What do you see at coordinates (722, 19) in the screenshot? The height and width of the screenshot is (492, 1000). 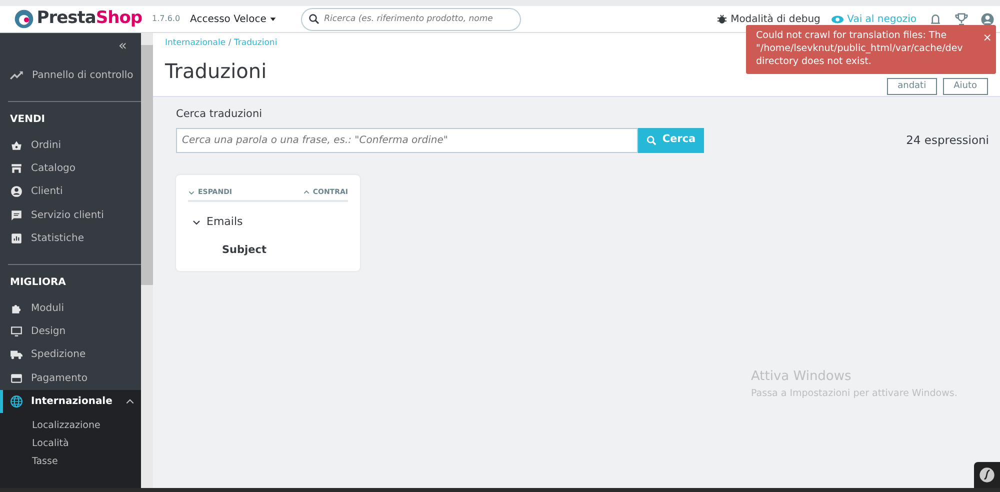 I see `bug-icon` at bounding box center [722, 19].